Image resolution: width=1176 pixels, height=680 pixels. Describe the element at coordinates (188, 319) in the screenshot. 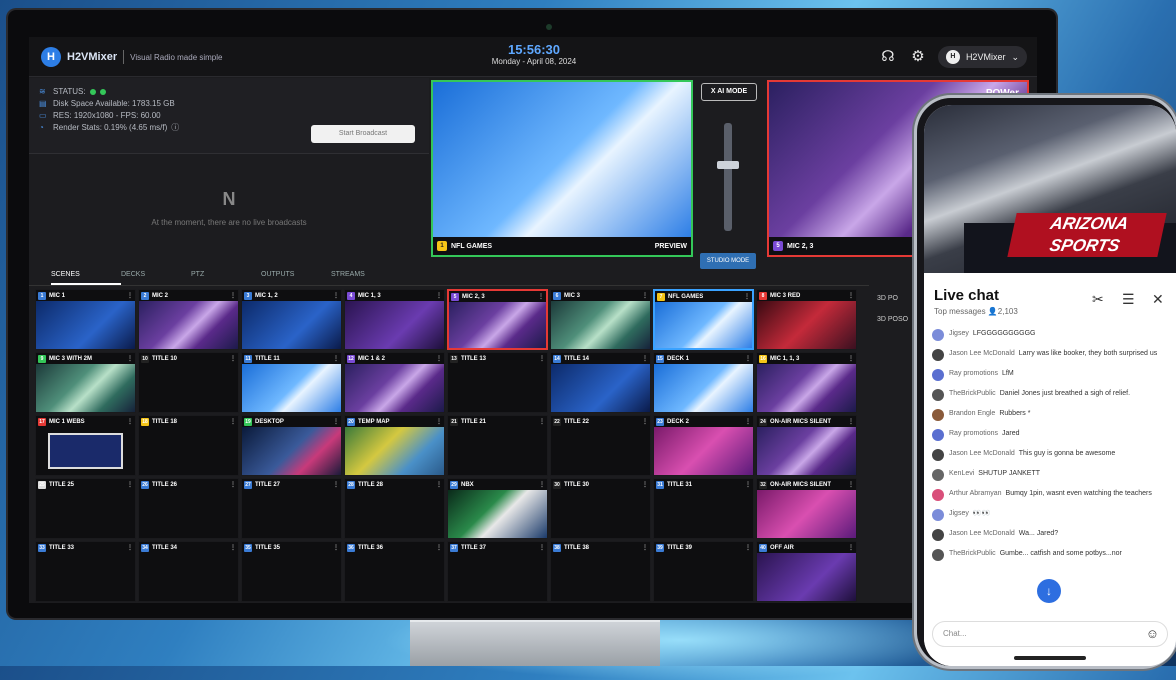

I see `scene-tile: 2 MIC 2 ⋮` at that location.